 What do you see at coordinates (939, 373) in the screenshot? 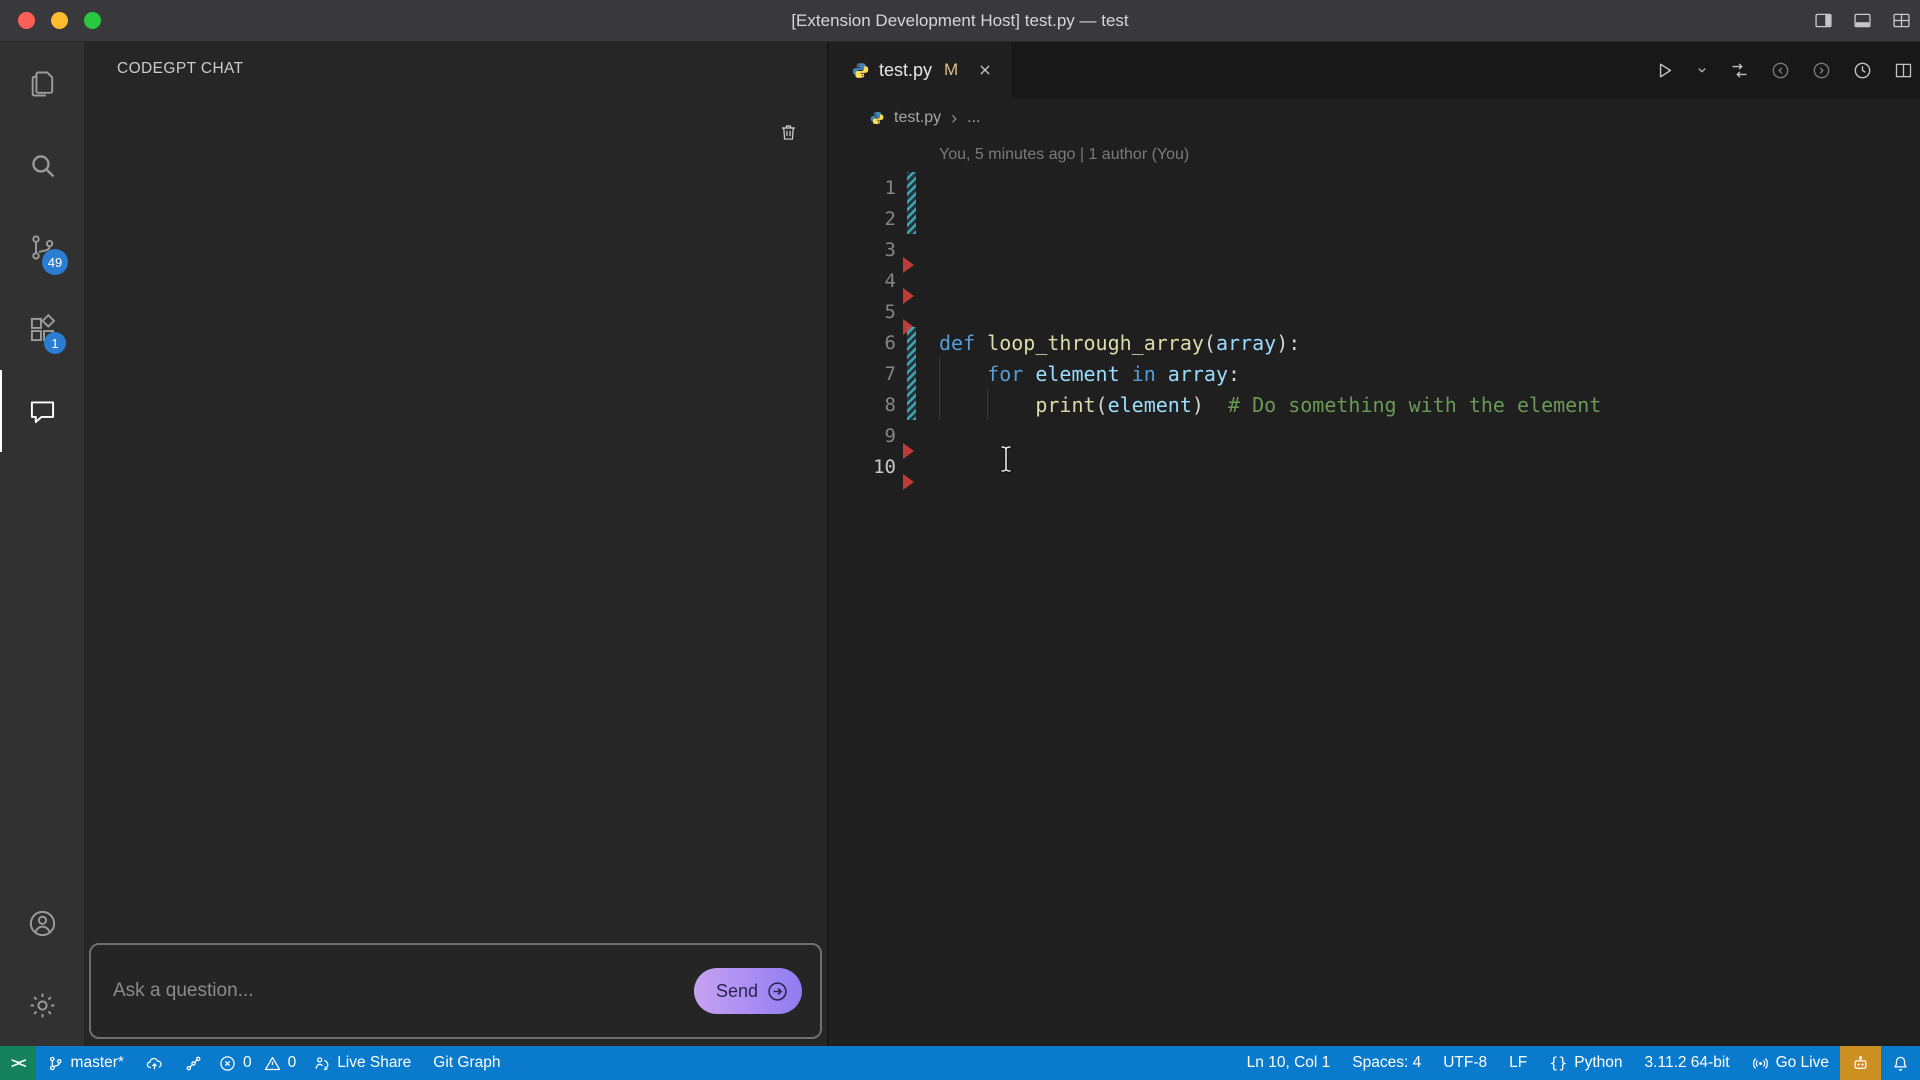
I see `indent-guide` at bounding box center [939, 373].